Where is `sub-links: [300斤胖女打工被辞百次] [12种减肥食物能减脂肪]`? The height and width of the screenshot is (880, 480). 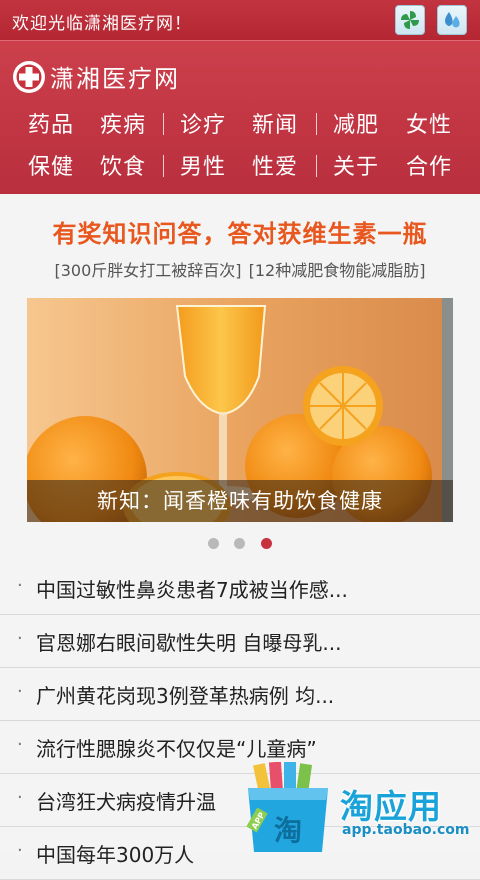 sub-links: [300斤胖女打工被辞百次] [12种减肥食物能减脂肪] is located at coordinates (240, 269).